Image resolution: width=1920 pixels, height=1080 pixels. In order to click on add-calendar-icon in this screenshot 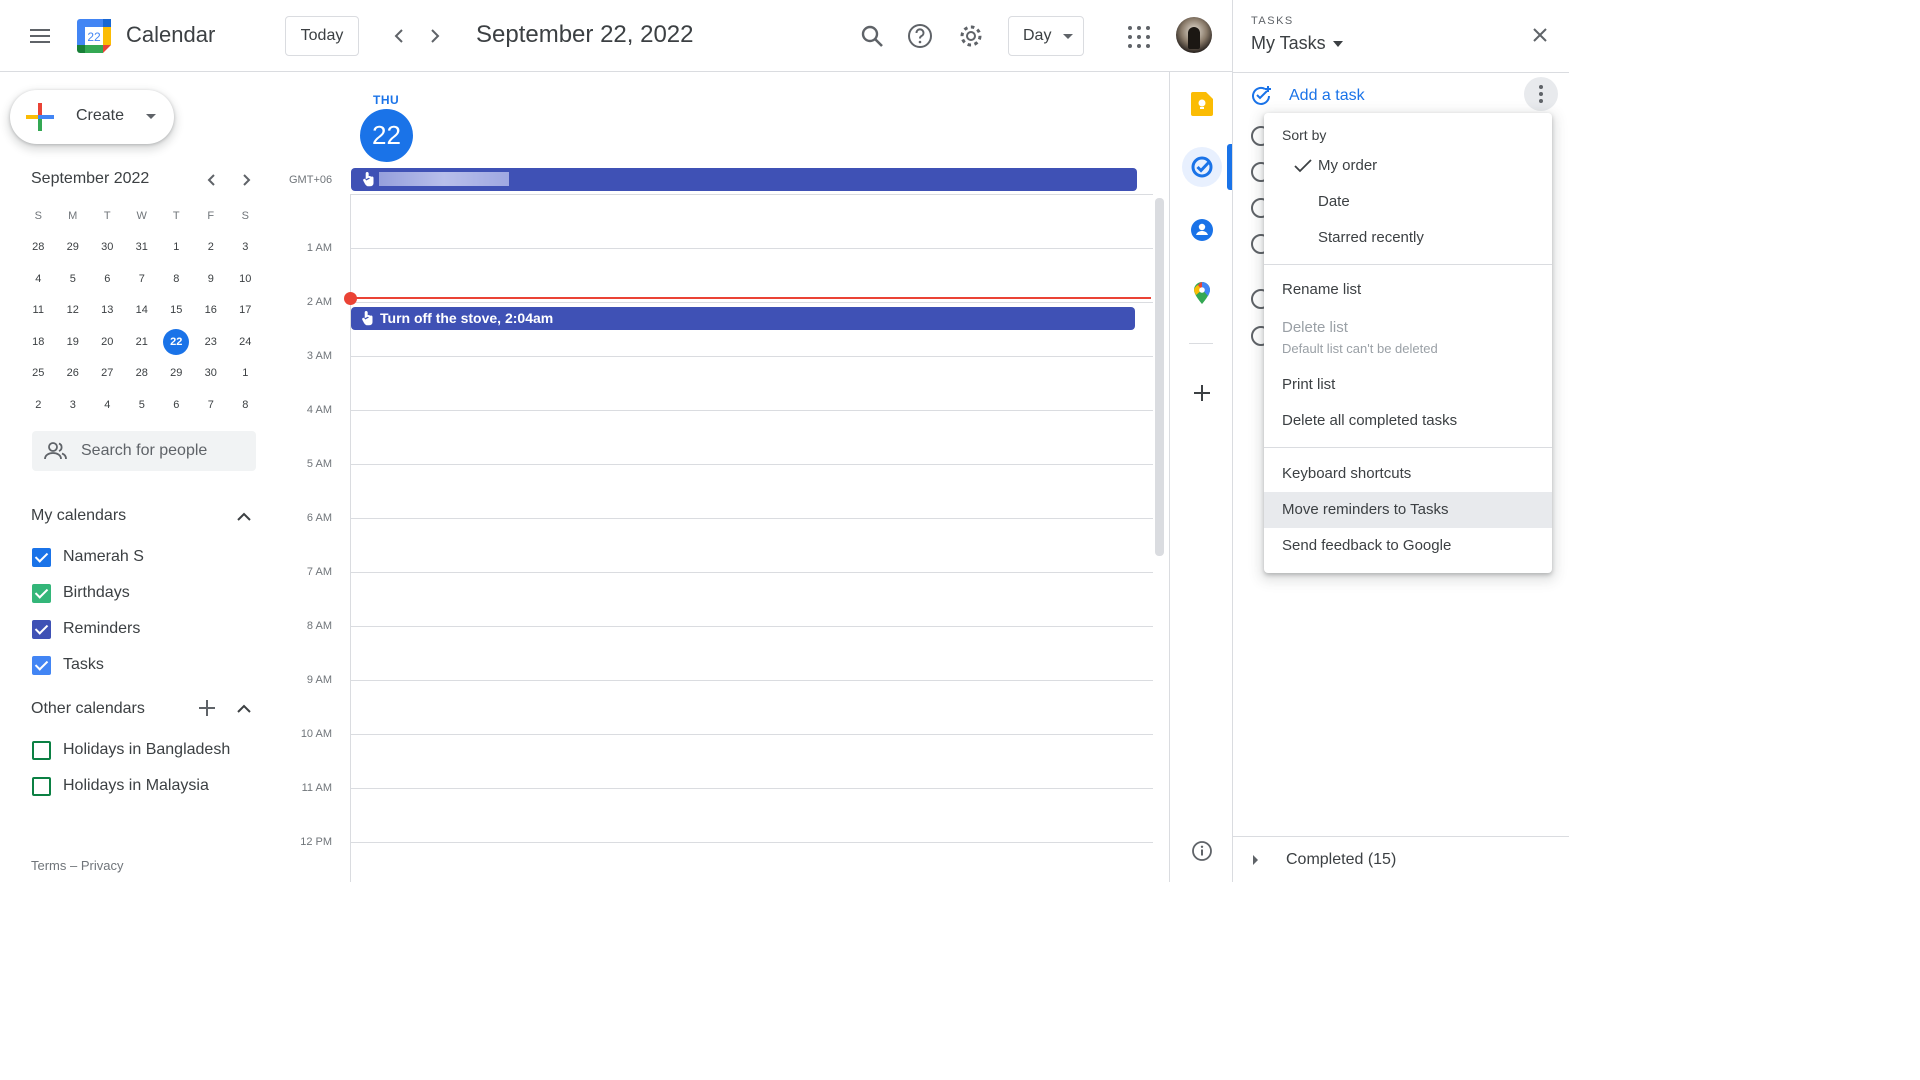, I will do `click(207, 708)`.